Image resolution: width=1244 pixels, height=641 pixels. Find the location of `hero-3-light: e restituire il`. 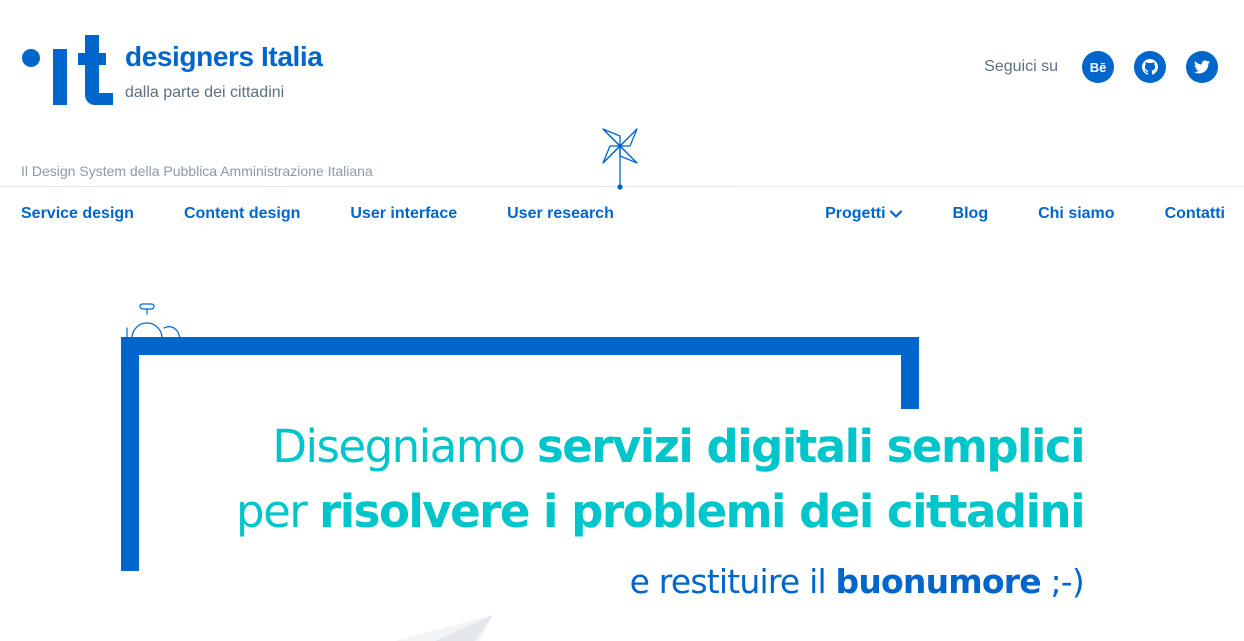

hero-3-light: e restituire il is located at coordinates (732, 581).